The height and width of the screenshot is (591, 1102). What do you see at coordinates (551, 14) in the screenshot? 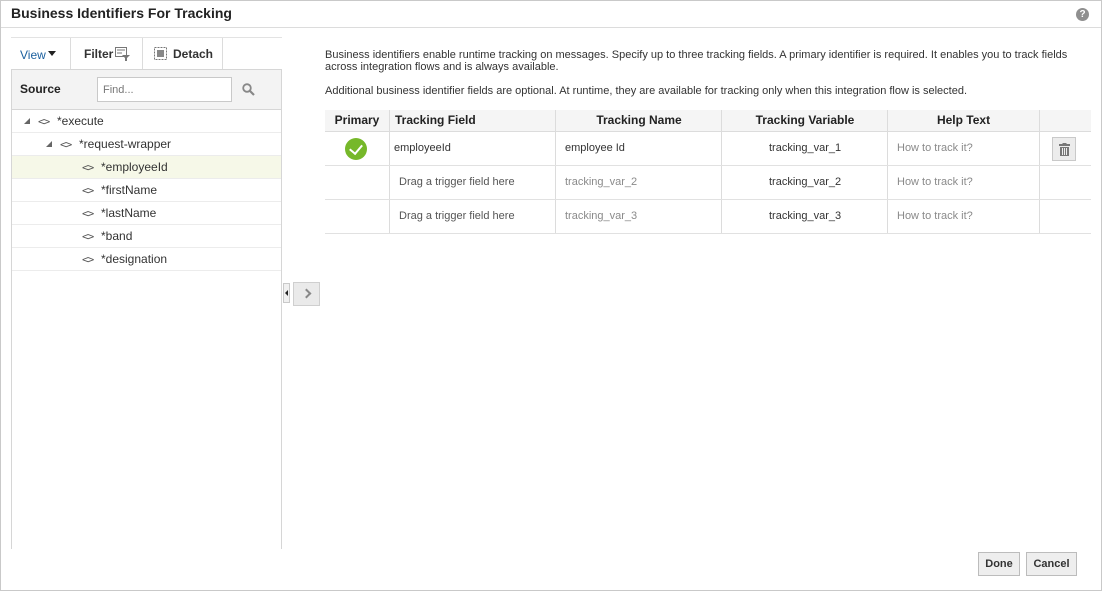
I see `dialog-titlebar: Business Identifiers For Tracking ?` at bounding box center [551, 14].